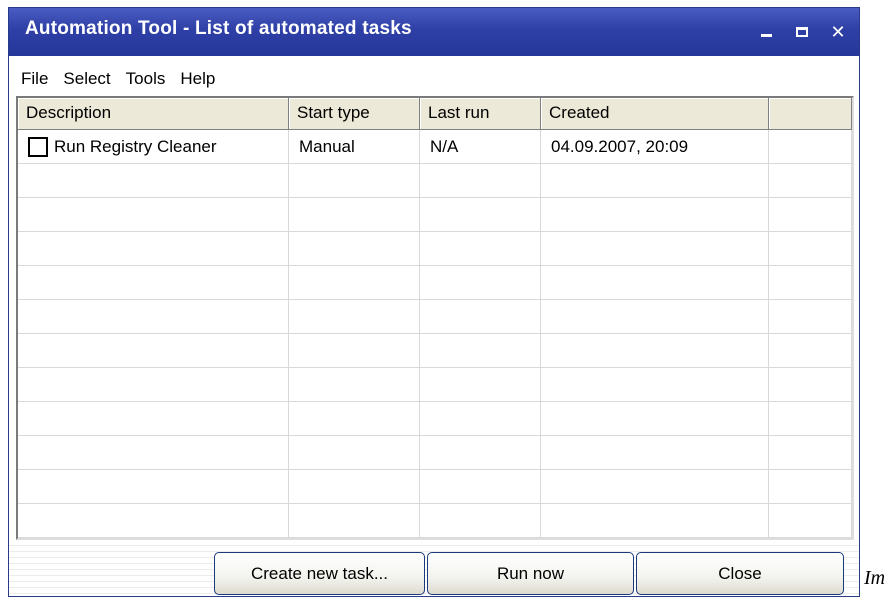 The image size is (890, 604). What do you see at coordinates (354, 114) in the screenshot?
I see `column-header-start-type: Start type` at bounding box center [354, 114].